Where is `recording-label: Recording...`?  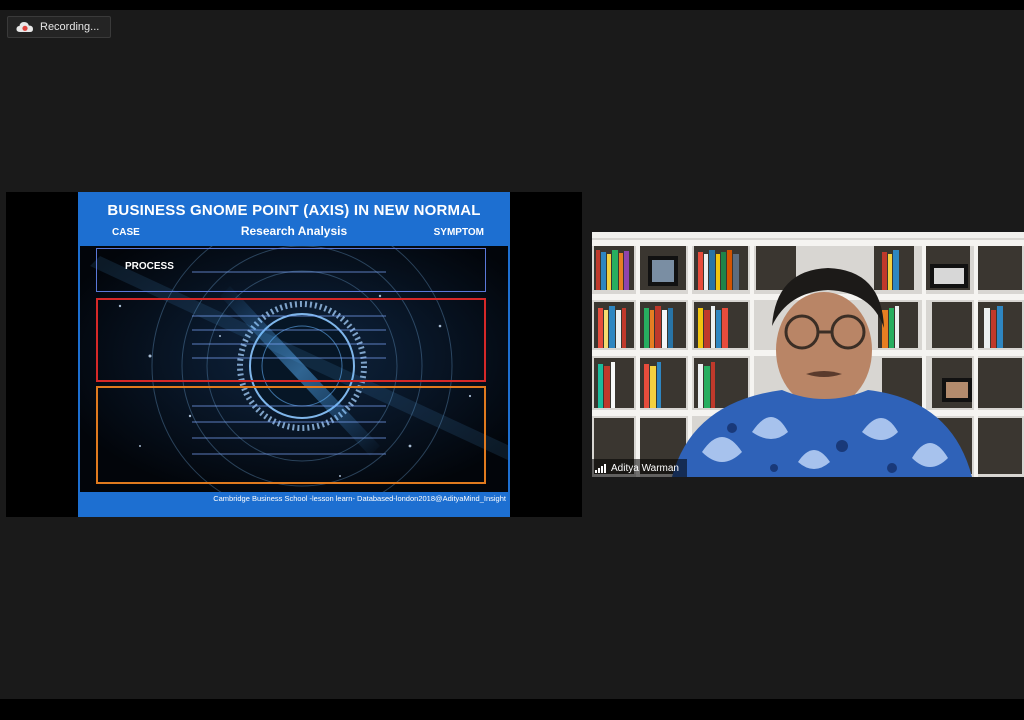 recording-label: Recording... is located at coordinates (70, 27).